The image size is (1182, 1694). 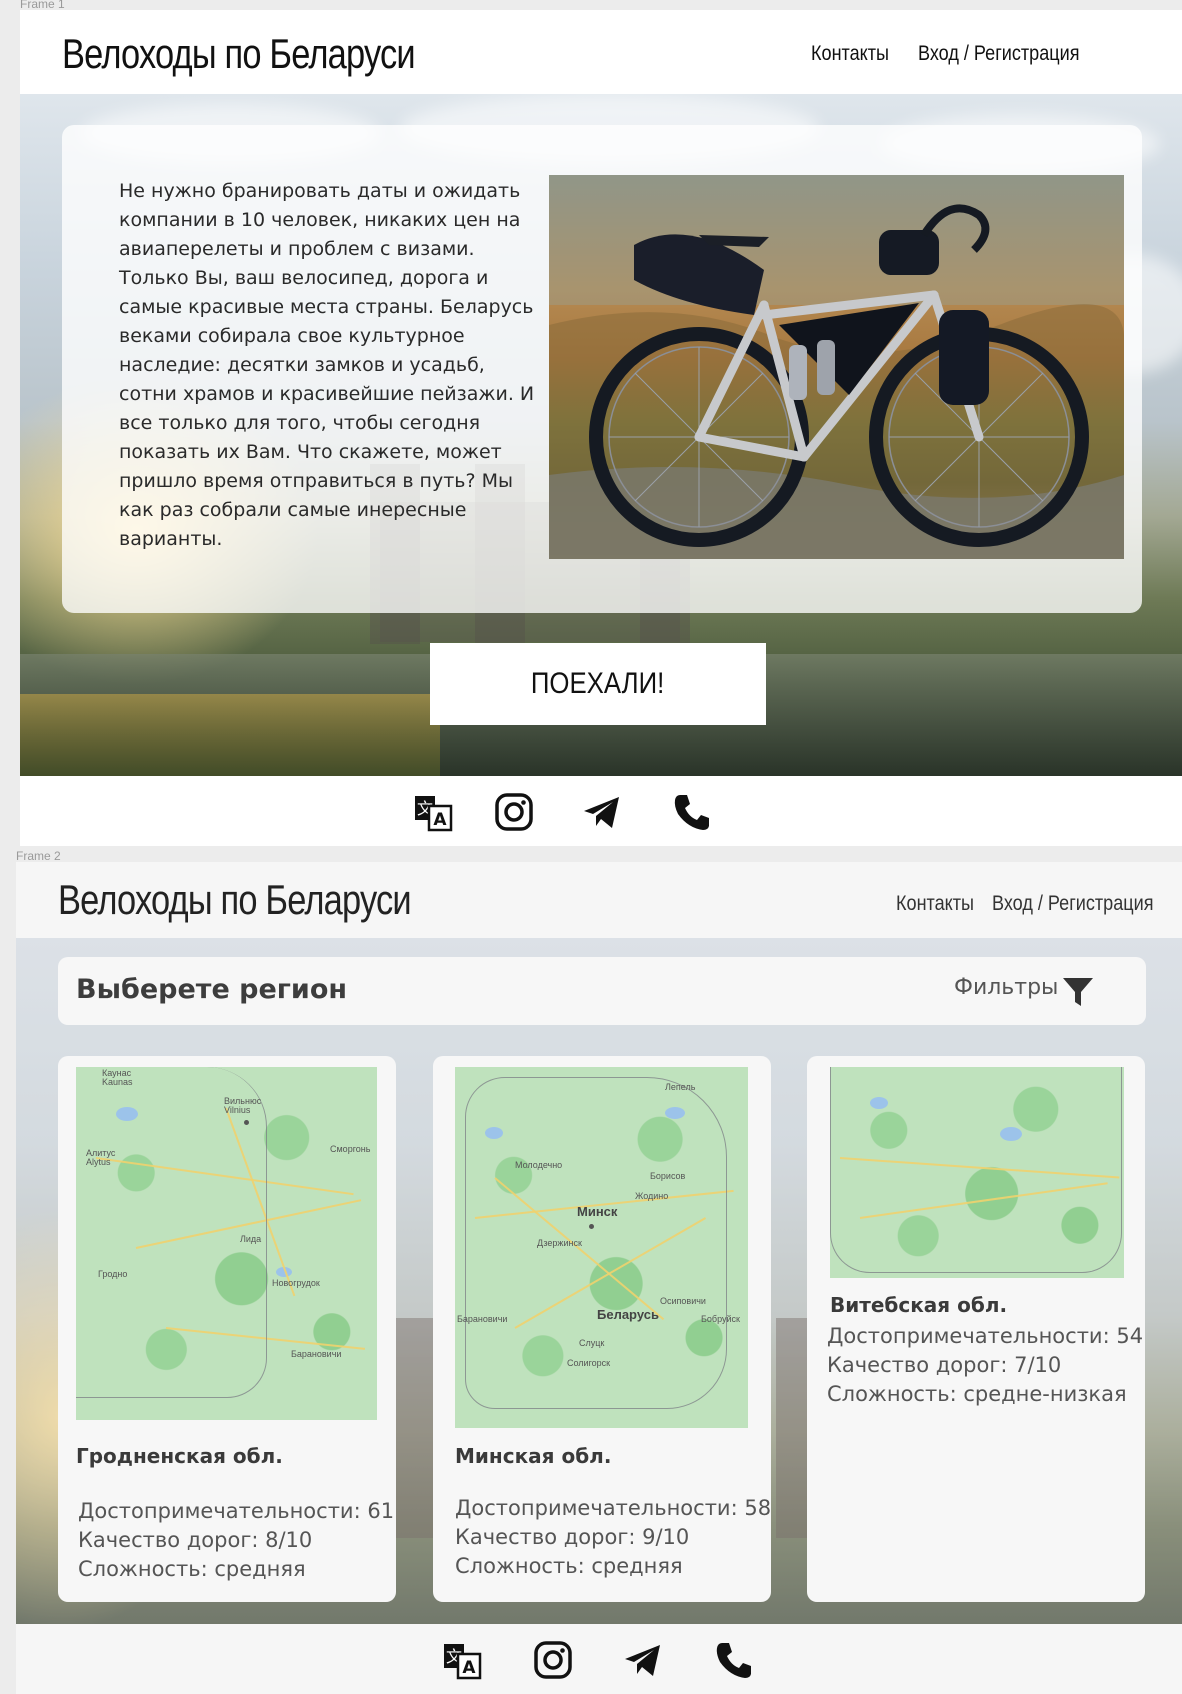 What do you see at coordinates (602, 991) in the screenshot?
I see `region-bar: Выберете регион Фильтры` at bounding box center [602, 991].